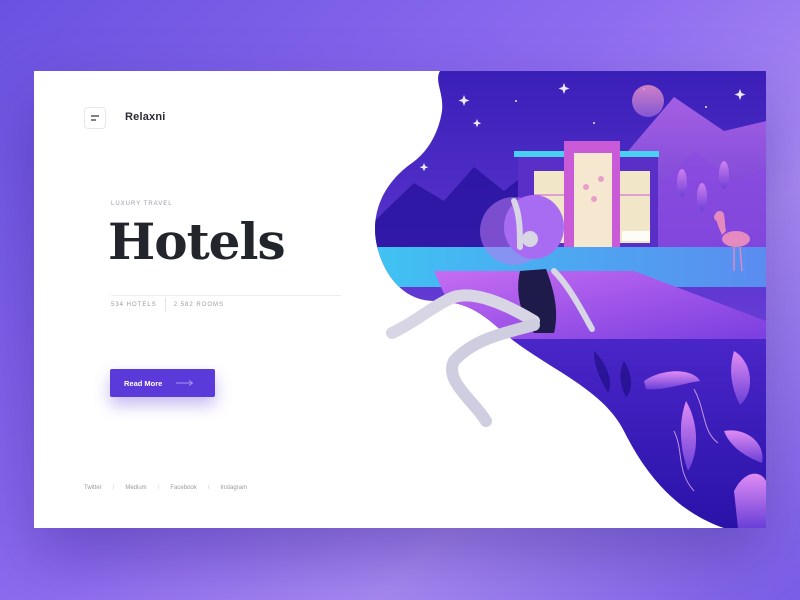  Describe the element at coordinates (226, 304) in the screenshot. I see `hero-stats: 534 HOTELS 2 582 ROOMS` at that location.